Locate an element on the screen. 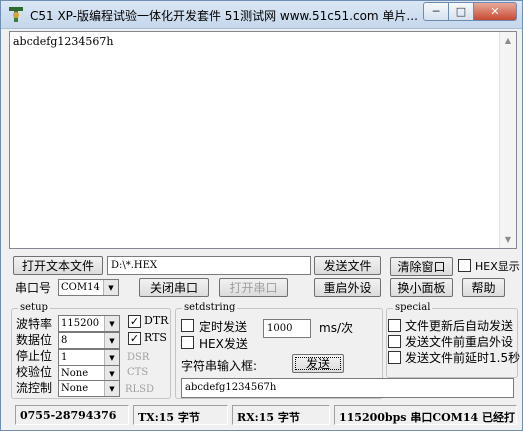 This screenshot has height=431, width=523. hex-display-checkbox is located at coordinates (464, 265).